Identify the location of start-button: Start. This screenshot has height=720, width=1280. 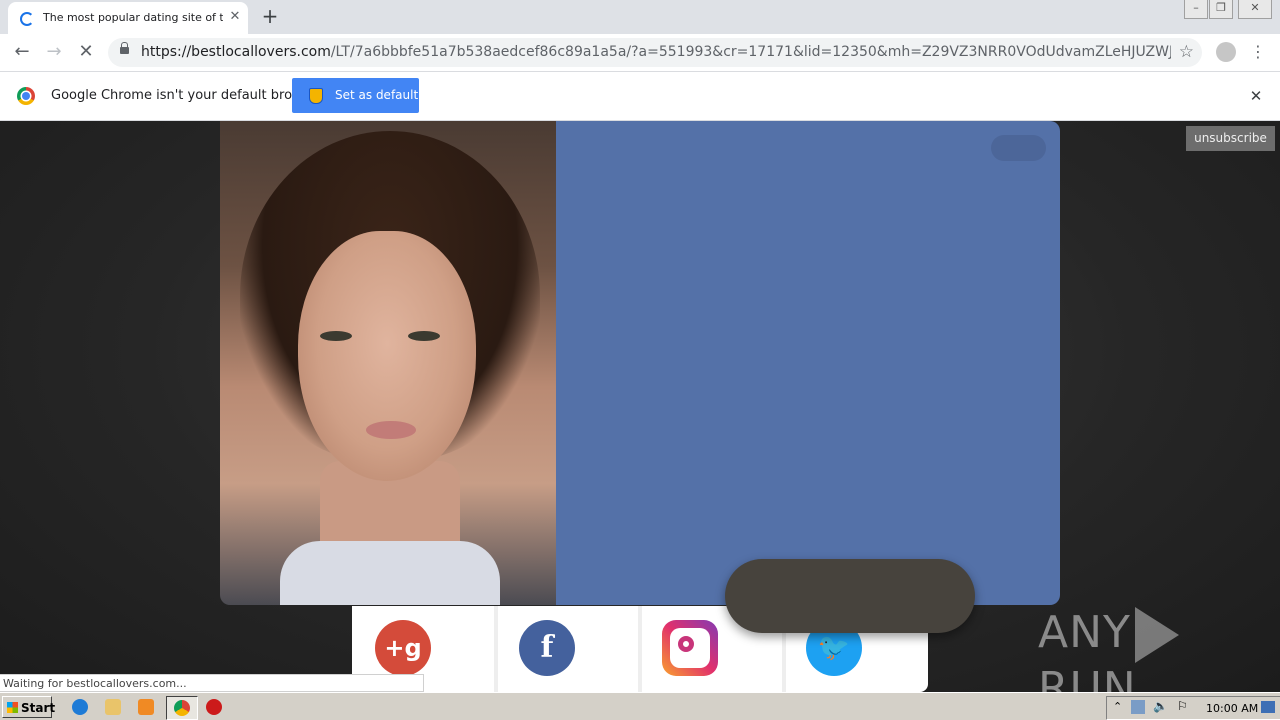
(28, 707).